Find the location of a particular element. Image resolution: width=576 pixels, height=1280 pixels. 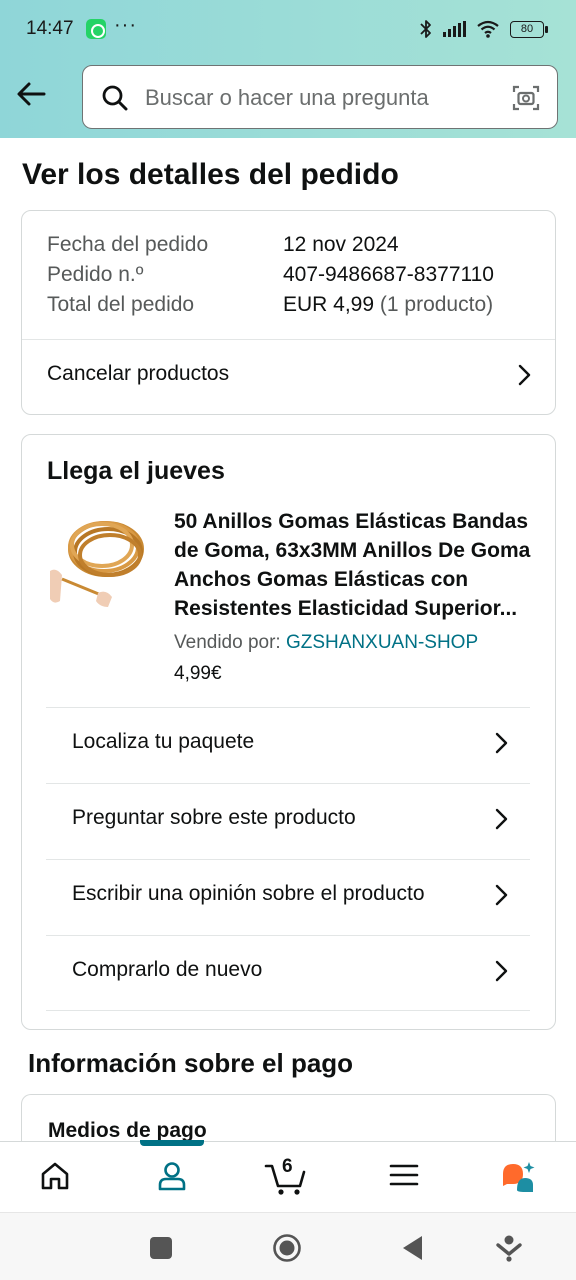

status-time: 14:47 is located at coordinates (50, 28).